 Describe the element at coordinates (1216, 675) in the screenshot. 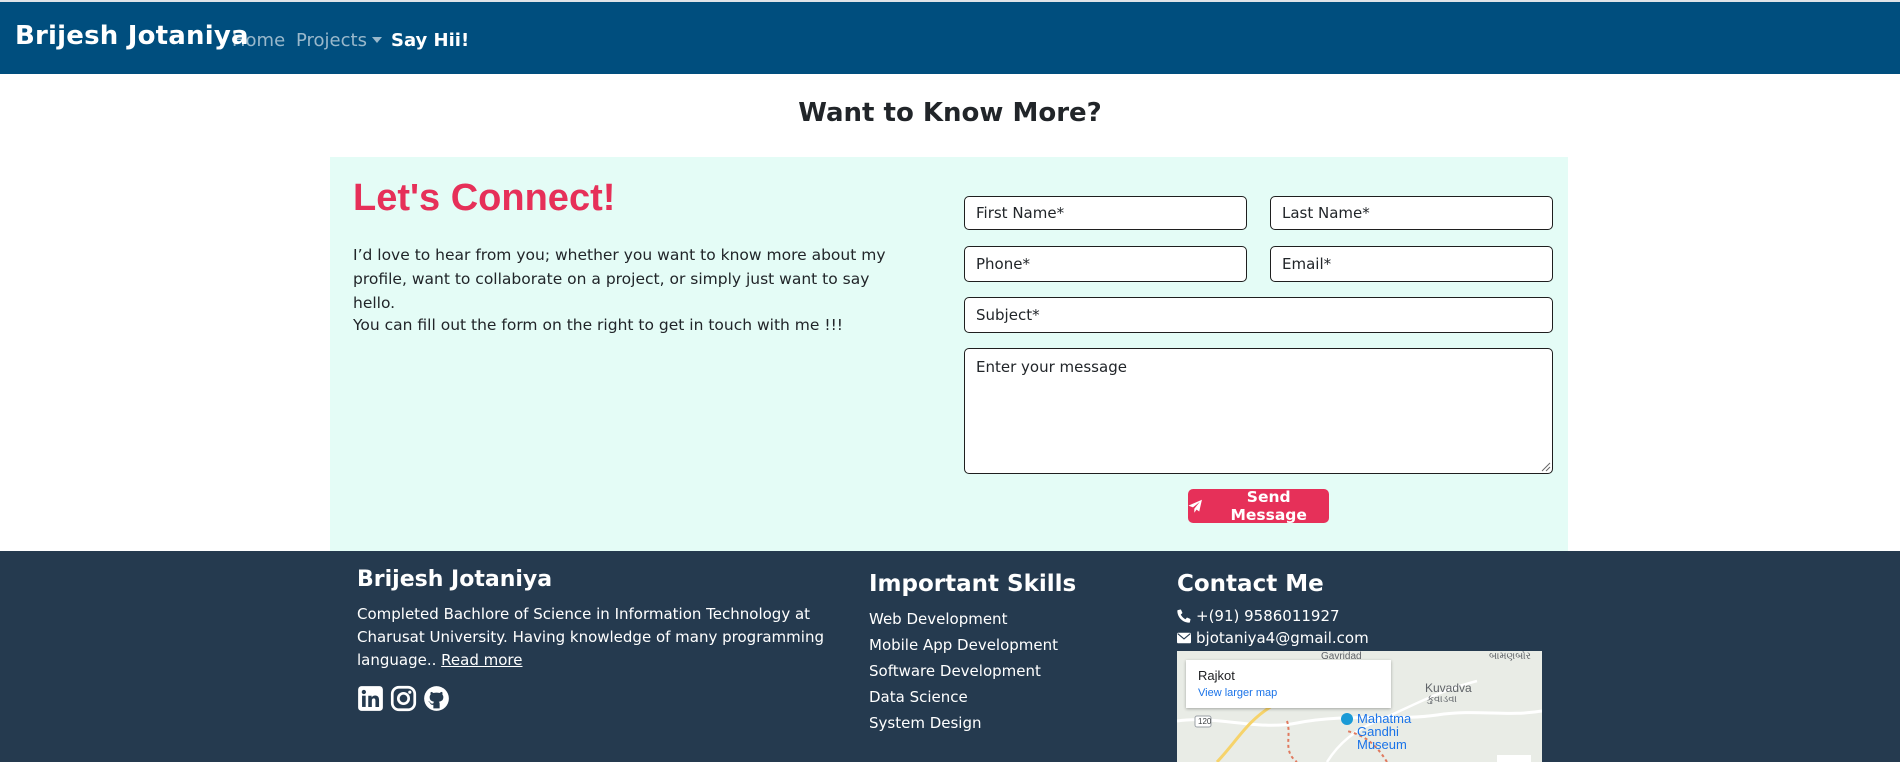

I see `map-place-name: Rajkot` at that location.